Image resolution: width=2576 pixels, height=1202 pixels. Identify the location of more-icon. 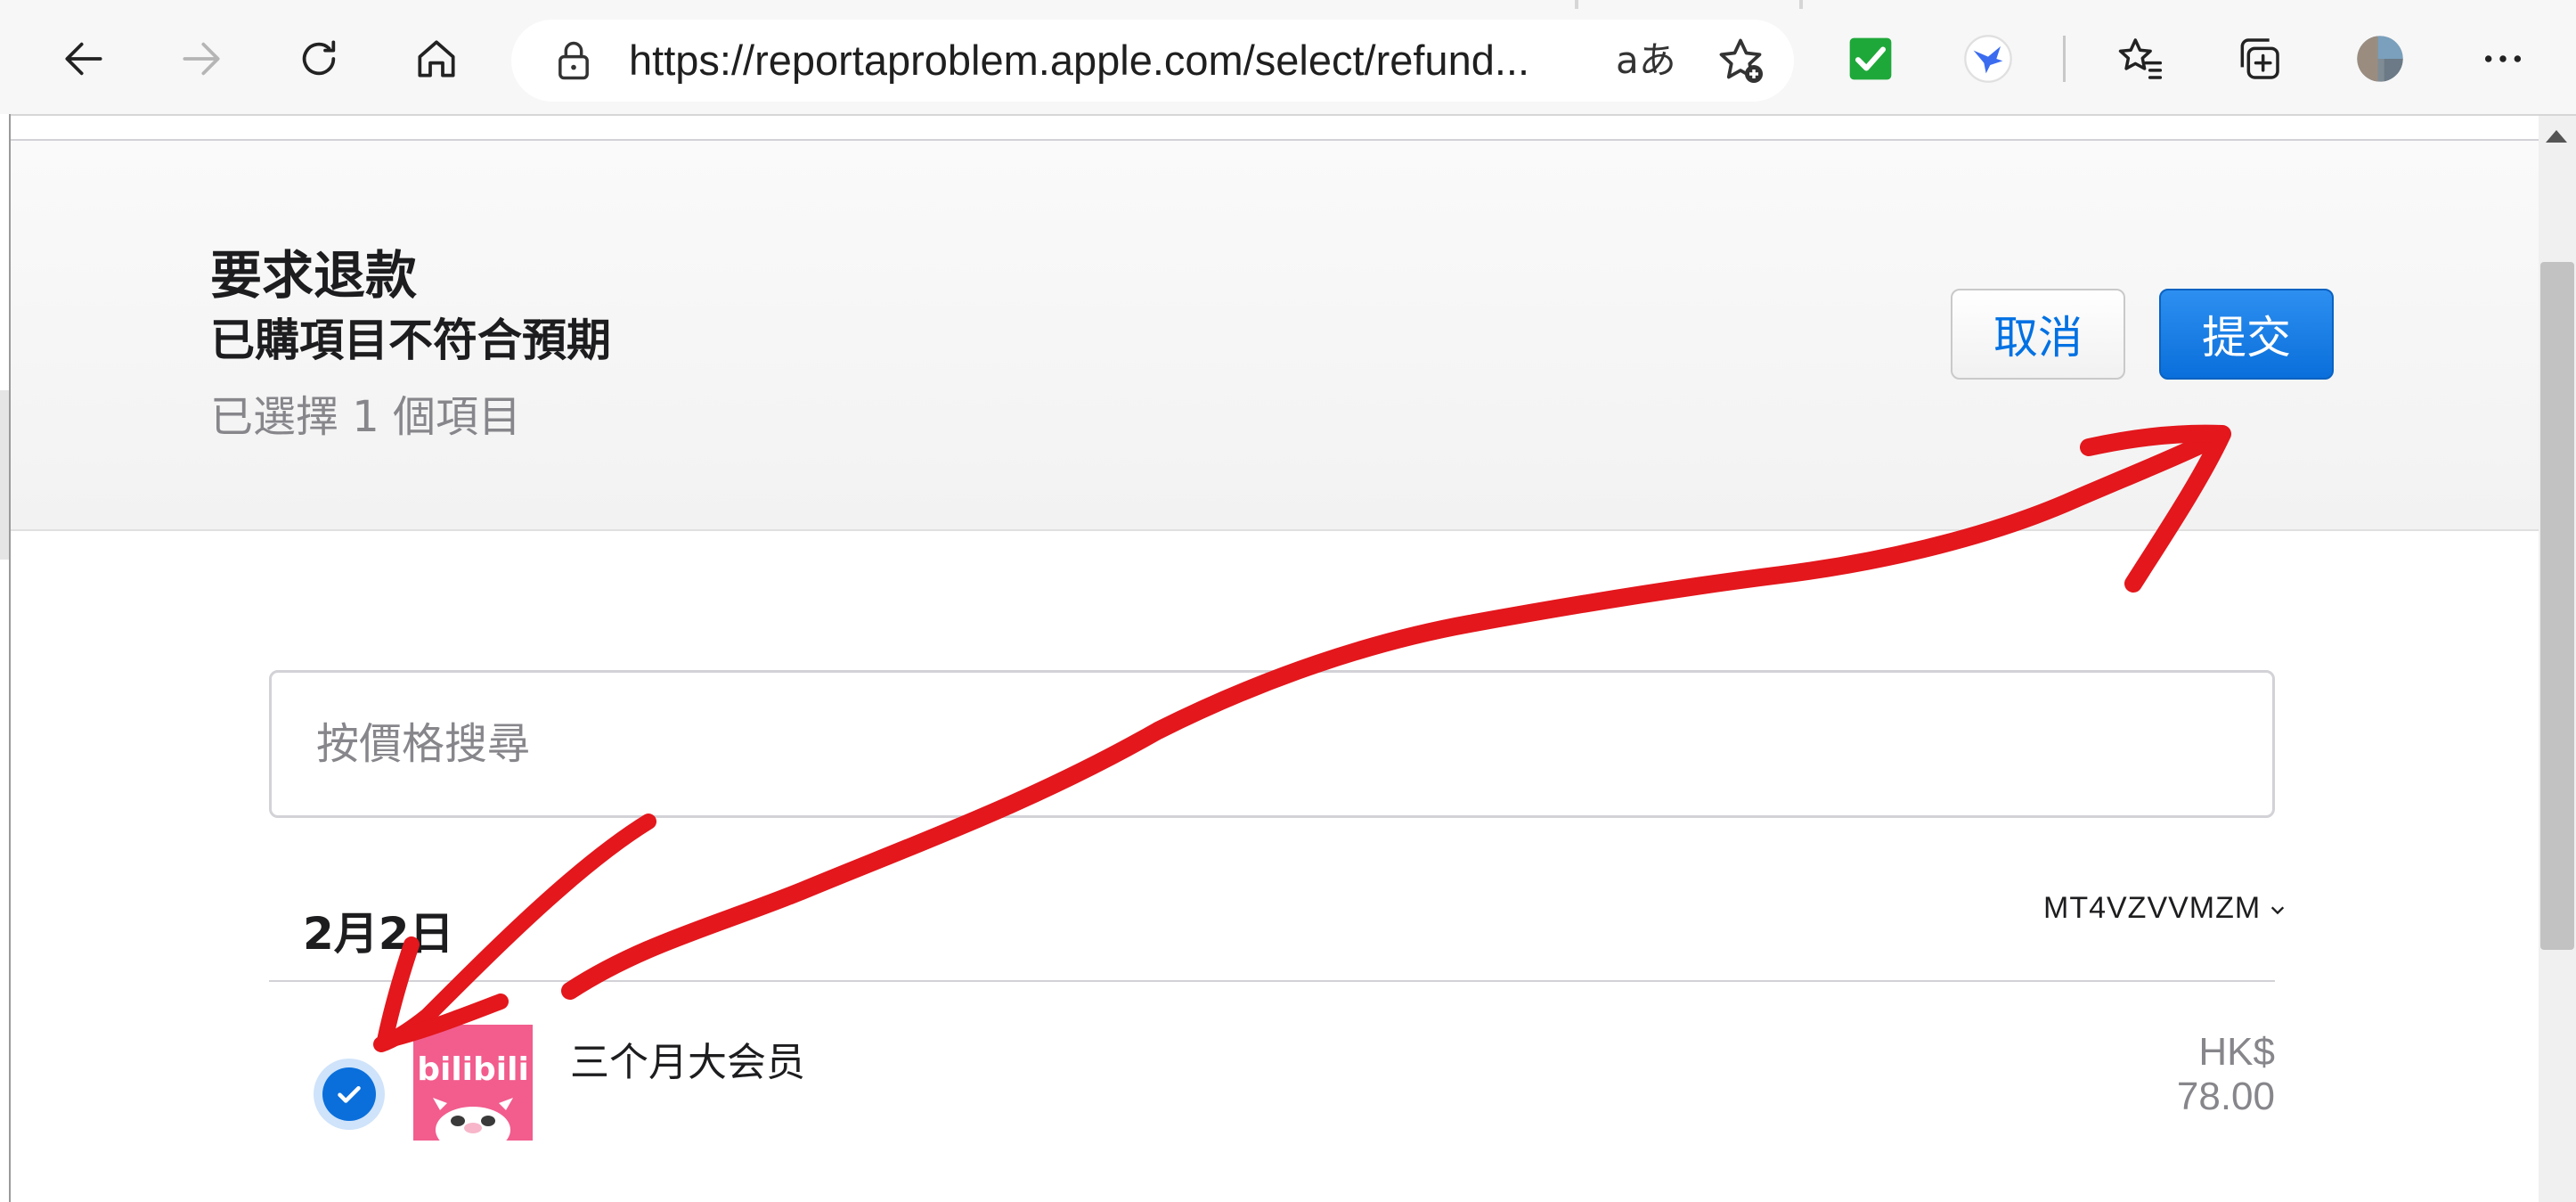
(2503, 58).